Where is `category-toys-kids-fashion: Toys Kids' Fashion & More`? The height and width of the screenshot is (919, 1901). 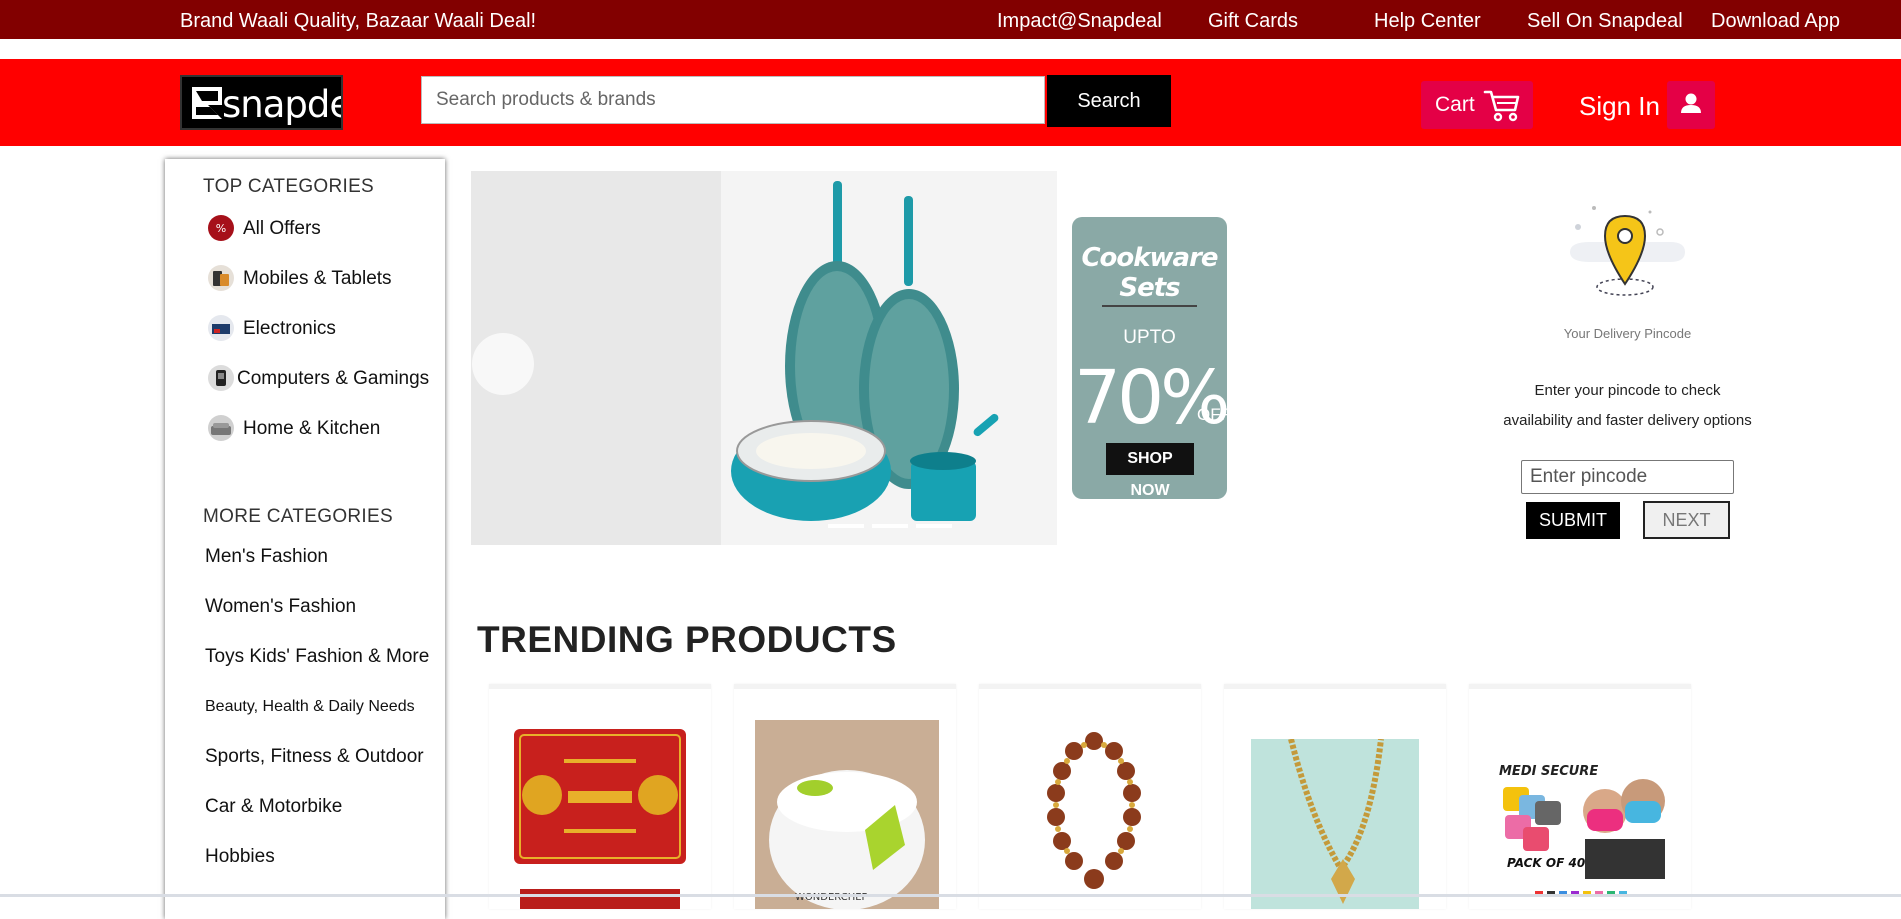 category-toys-kids-fashion: Toys Kids' Fashion & More is located at coordinates (317, 657).